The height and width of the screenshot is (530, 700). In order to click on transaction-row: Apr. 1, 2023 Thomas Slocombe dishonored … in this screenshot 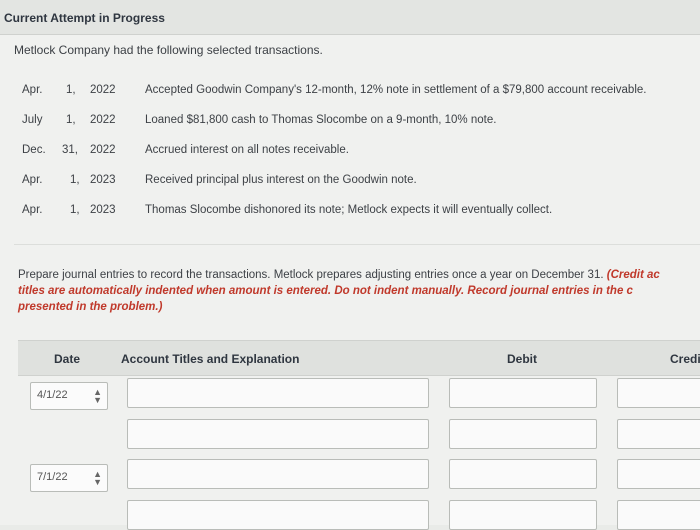, I will do `click(350, 212)`.